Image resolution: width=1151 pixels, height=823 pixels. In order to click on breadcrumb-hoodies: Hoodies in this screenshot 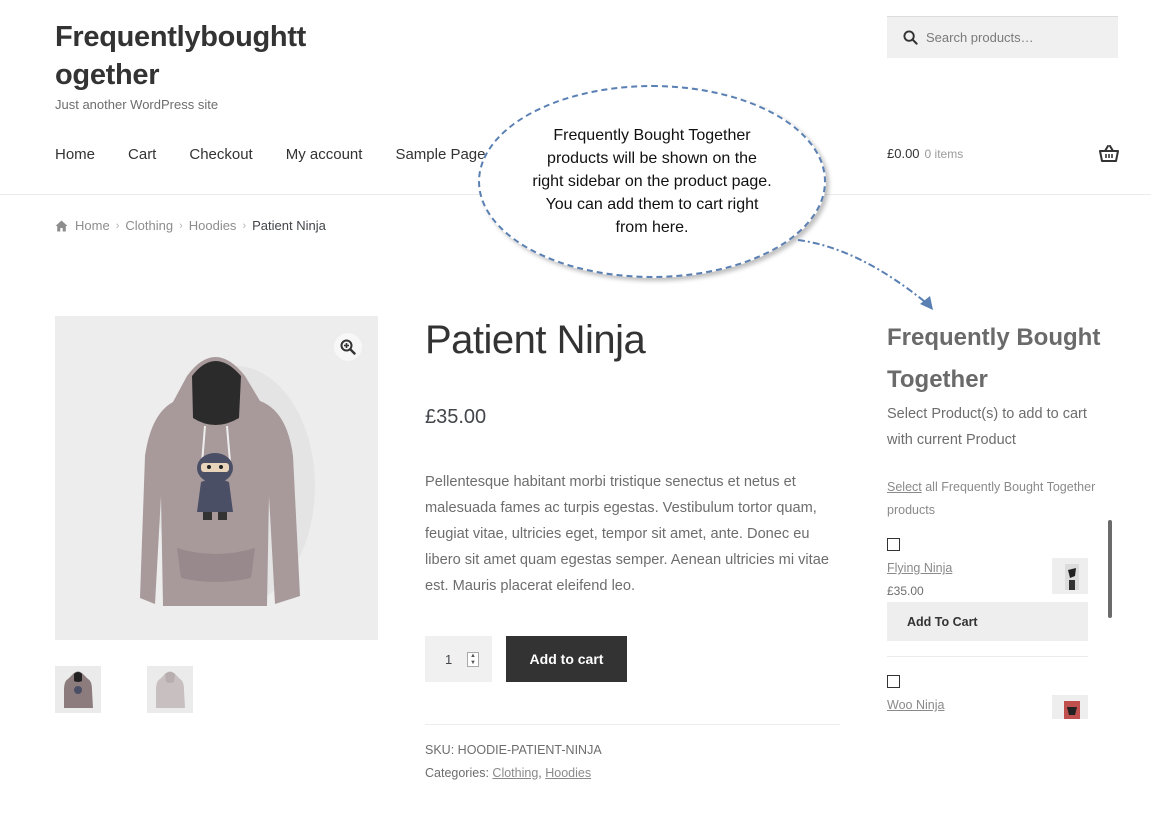, I will do `click(213, 225)`.